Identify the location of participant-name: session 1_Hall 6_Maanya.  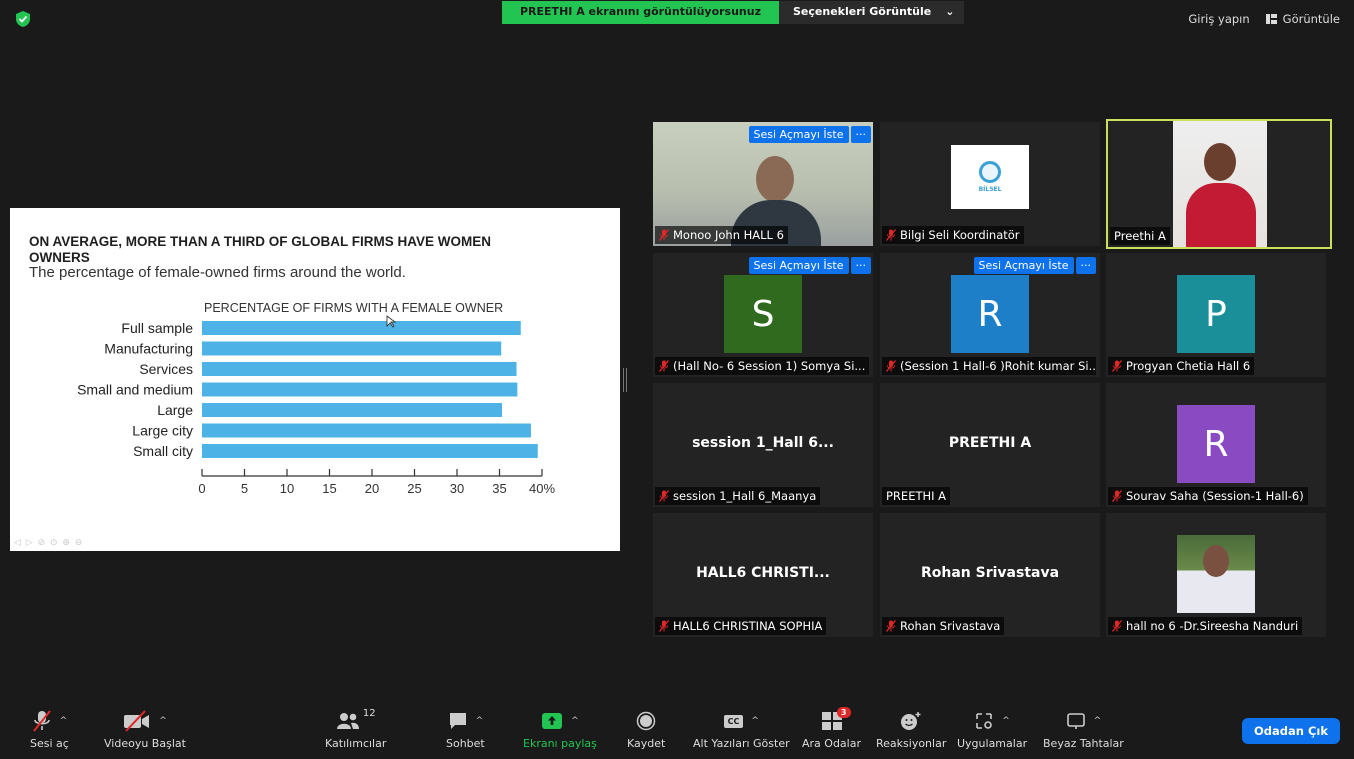
(738, 496).